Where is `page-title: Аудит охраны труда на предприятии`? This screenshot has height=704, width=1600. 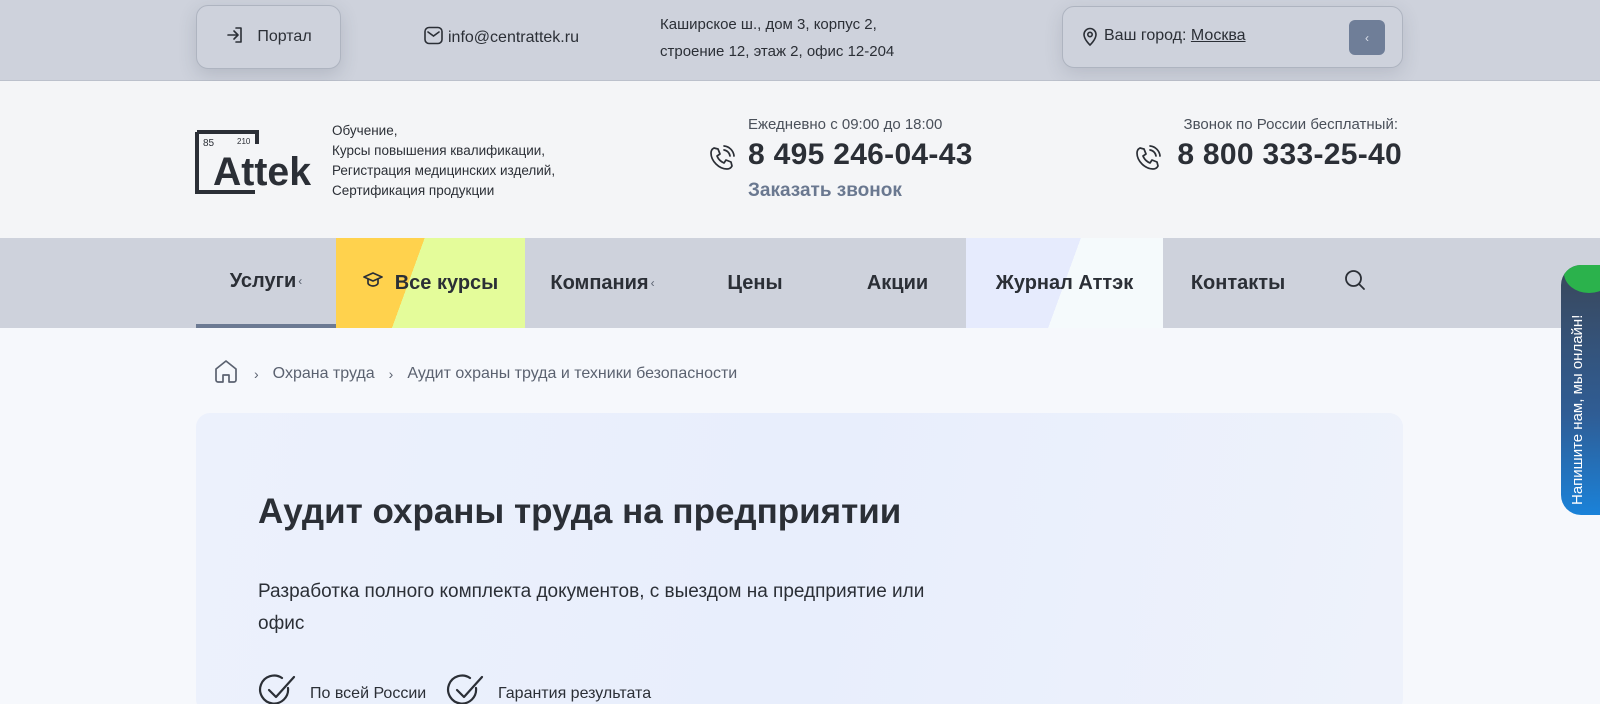 page-title: Аудит охраны труда на предприятии is located at coordinates (580, 511).